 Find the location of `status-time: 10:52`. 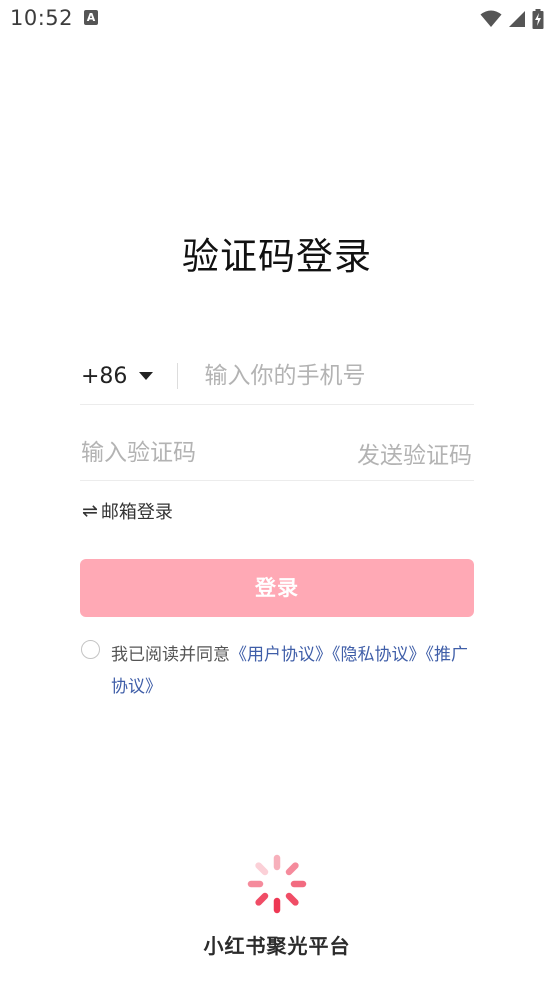

status-time: 10:52 is located at coordinates (42, 18).